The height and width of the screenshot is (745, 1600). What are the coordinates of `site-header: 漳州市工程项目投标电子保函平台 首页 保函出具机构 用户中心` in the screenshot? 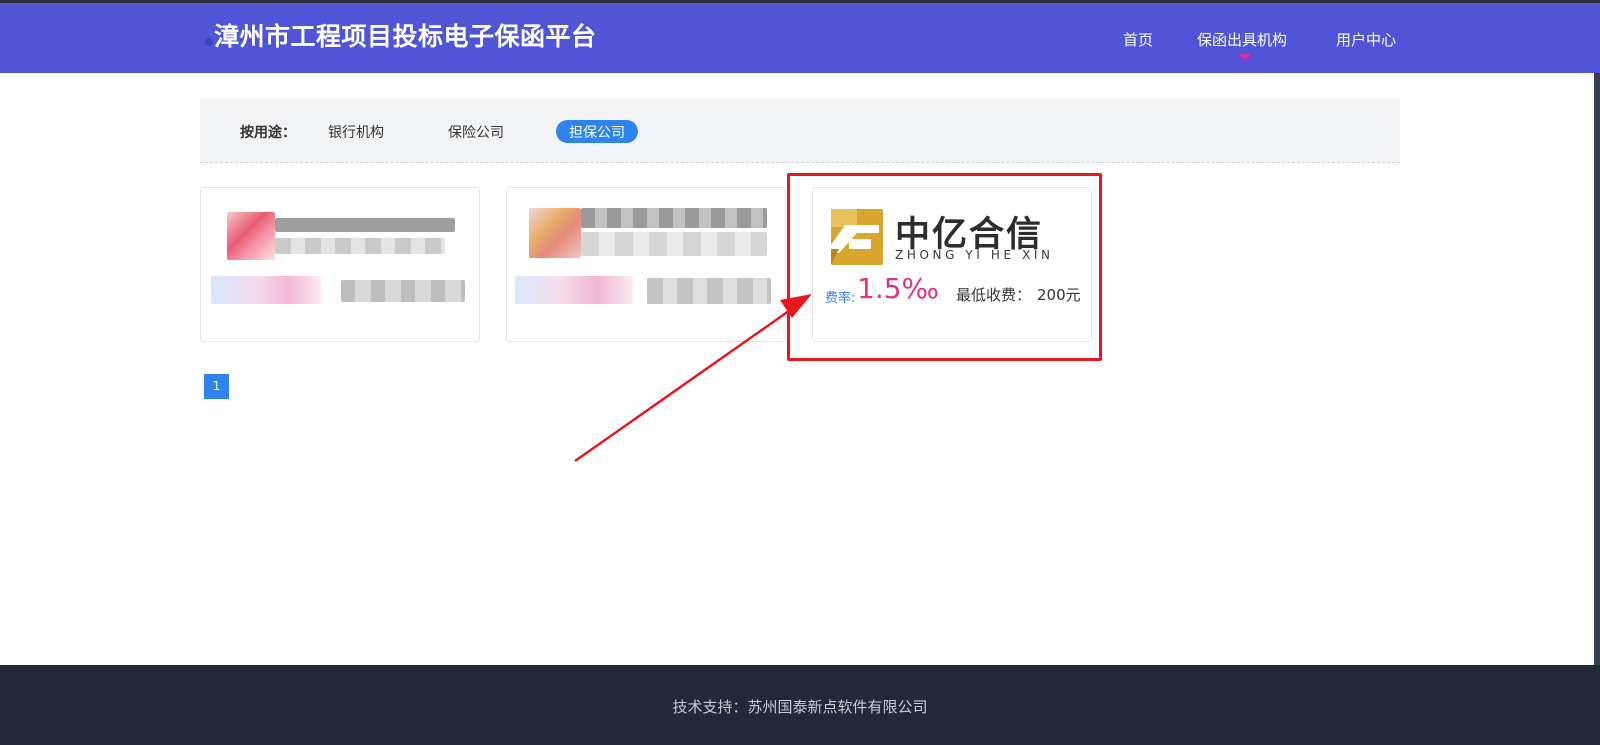 It's located at (800, 38).